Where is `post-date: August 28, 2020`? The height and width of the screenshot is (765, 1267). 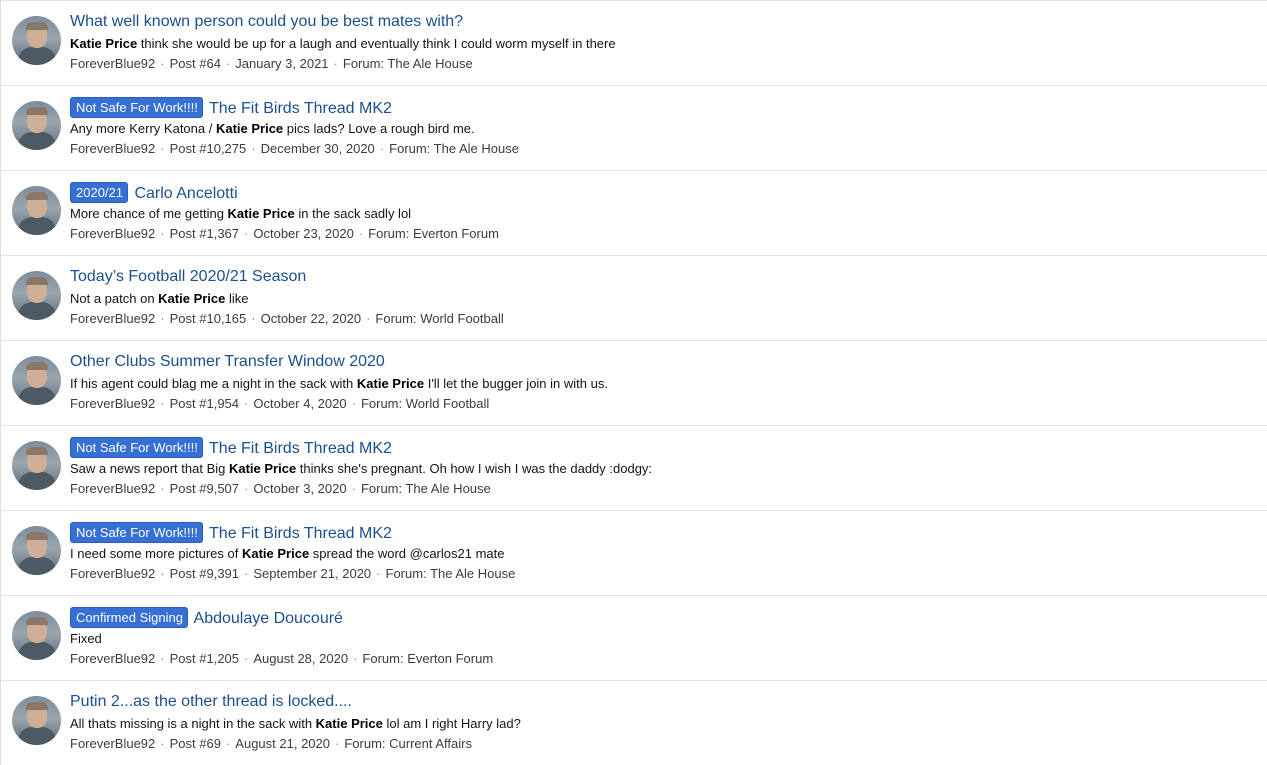 post-date: August 28, 2020 is located at coordinates (300, 658).